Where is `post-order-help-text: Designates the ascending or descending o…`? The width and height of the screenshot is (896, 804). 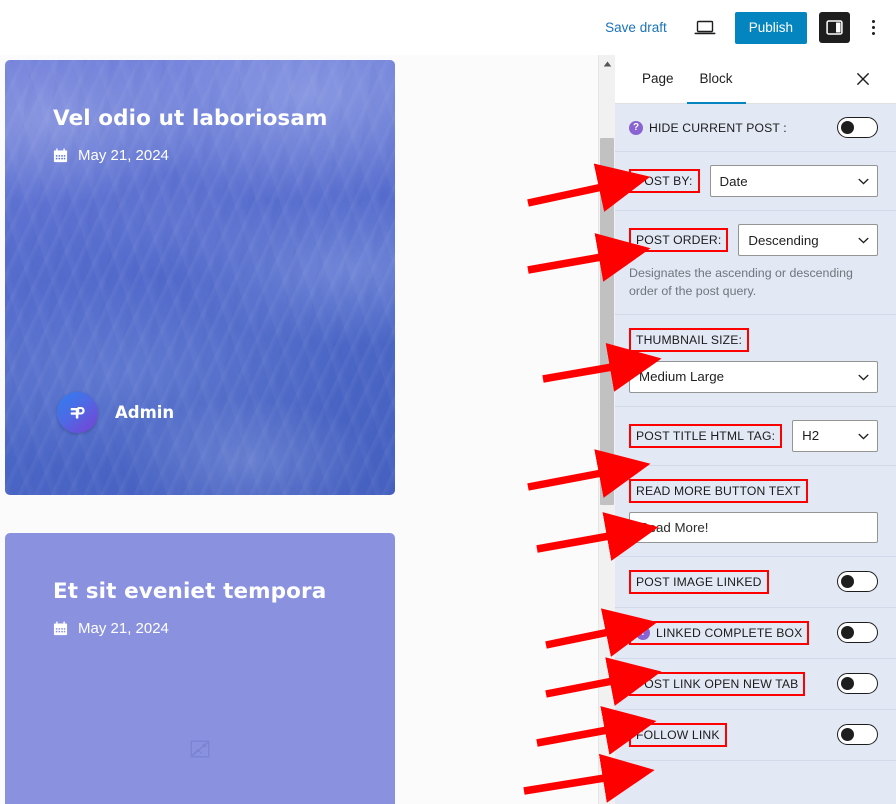
post-order-help-text: Designates the ascending or descending o… is located at coordinates (741, 282).